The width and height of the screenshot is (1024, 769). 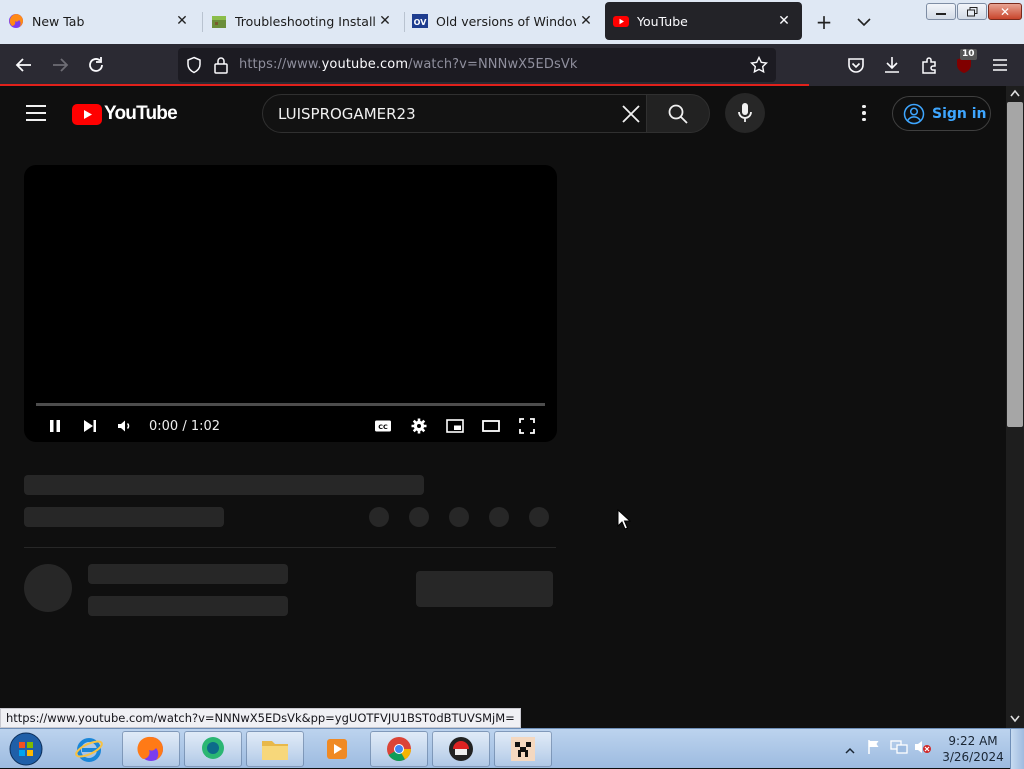 What do you see at coordinates (850, 750) in the screenshot?
I see `show-hidden-icons` at bounding box center [850, 750].